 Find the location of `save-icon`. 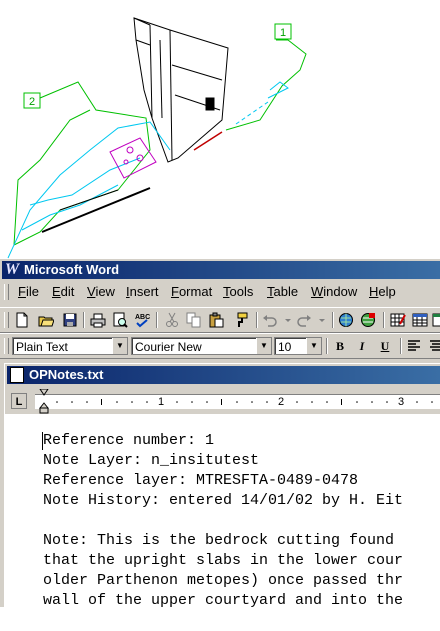

save-icon is located at coordinates (70, 320).